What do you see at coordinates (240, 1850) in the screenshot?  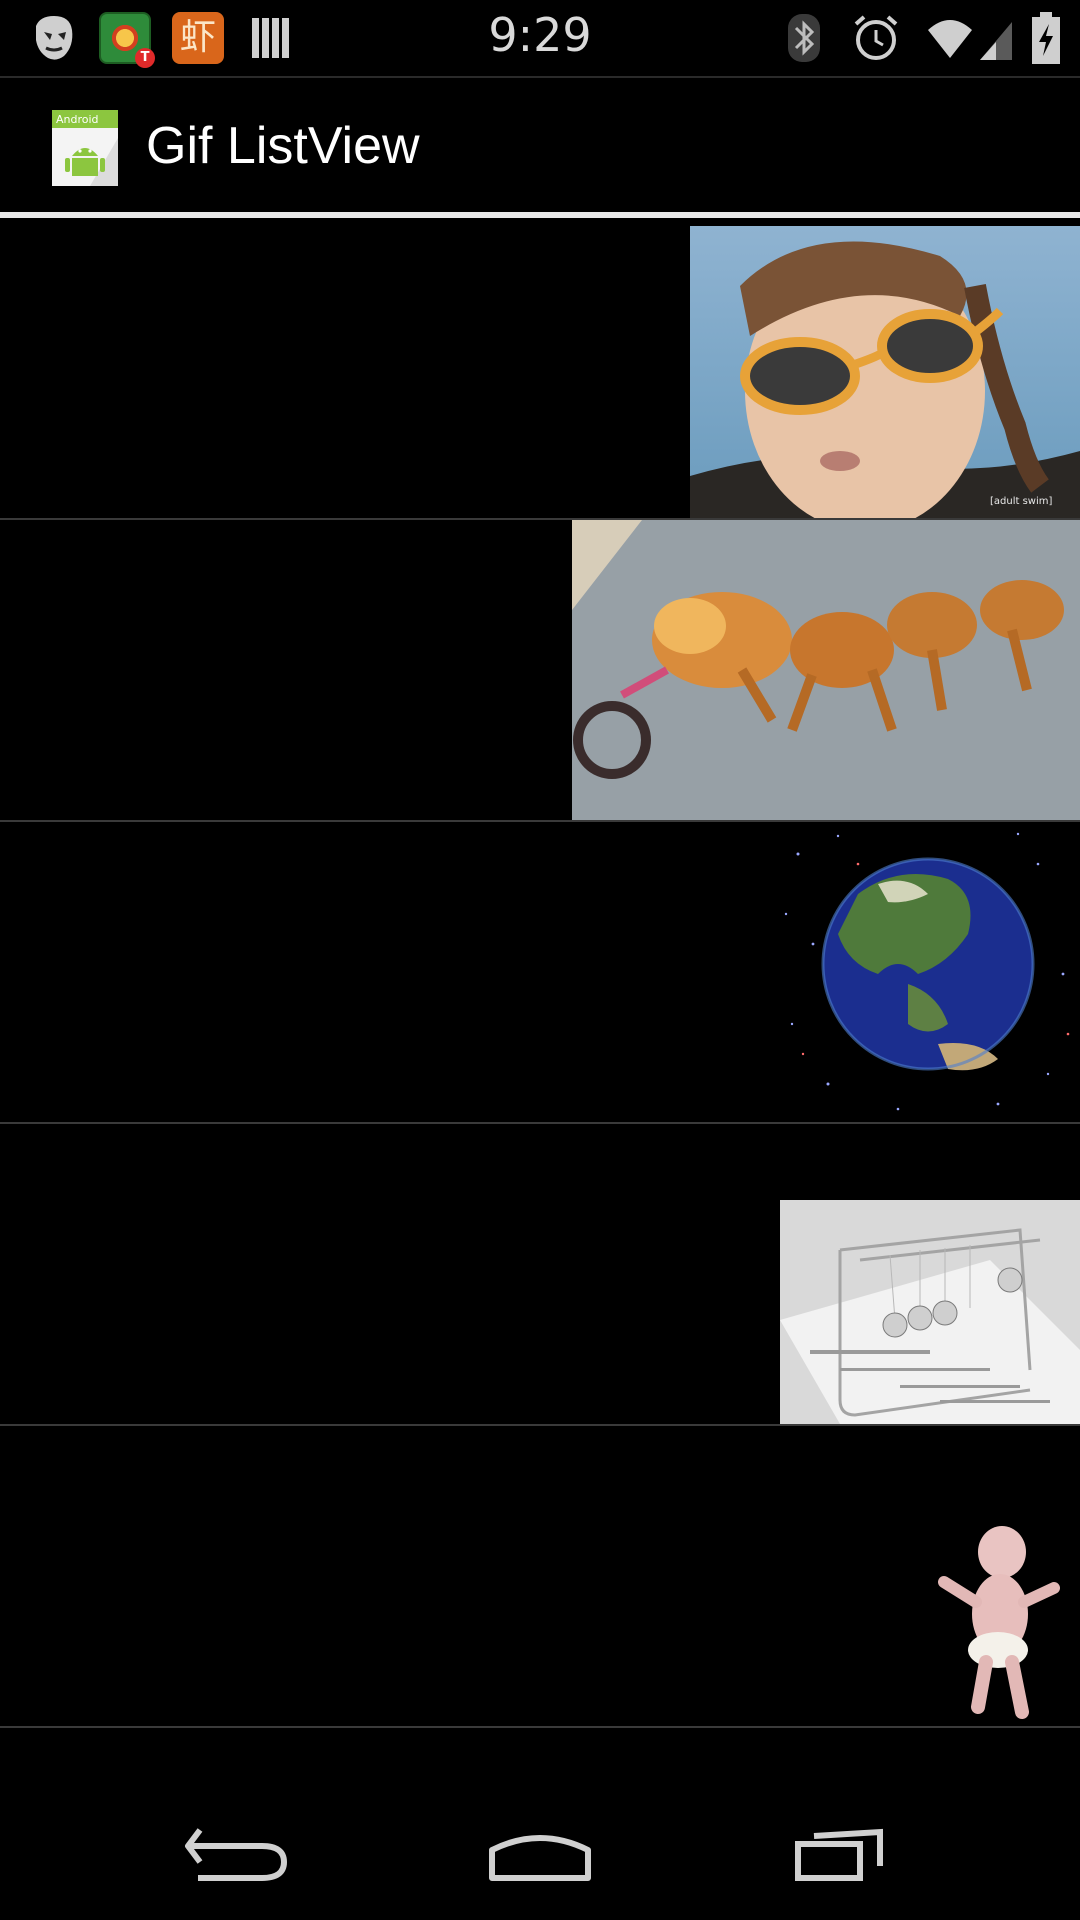 I see `back-icon` at bounding box center [240, 1850].